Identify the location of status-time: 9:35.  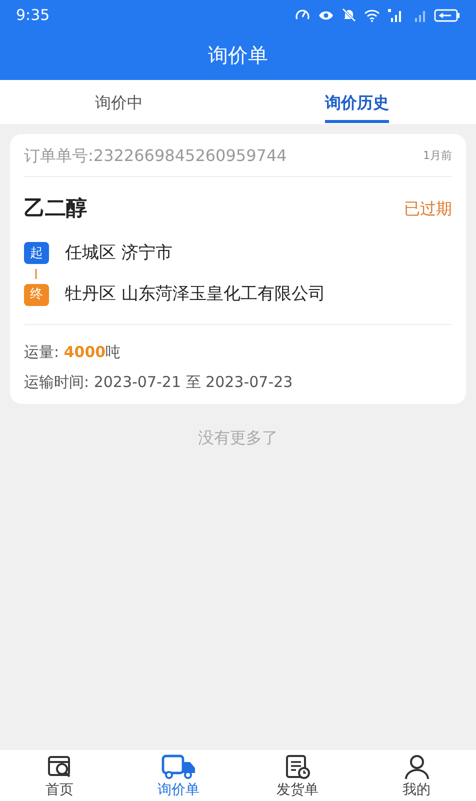
(33, 15).